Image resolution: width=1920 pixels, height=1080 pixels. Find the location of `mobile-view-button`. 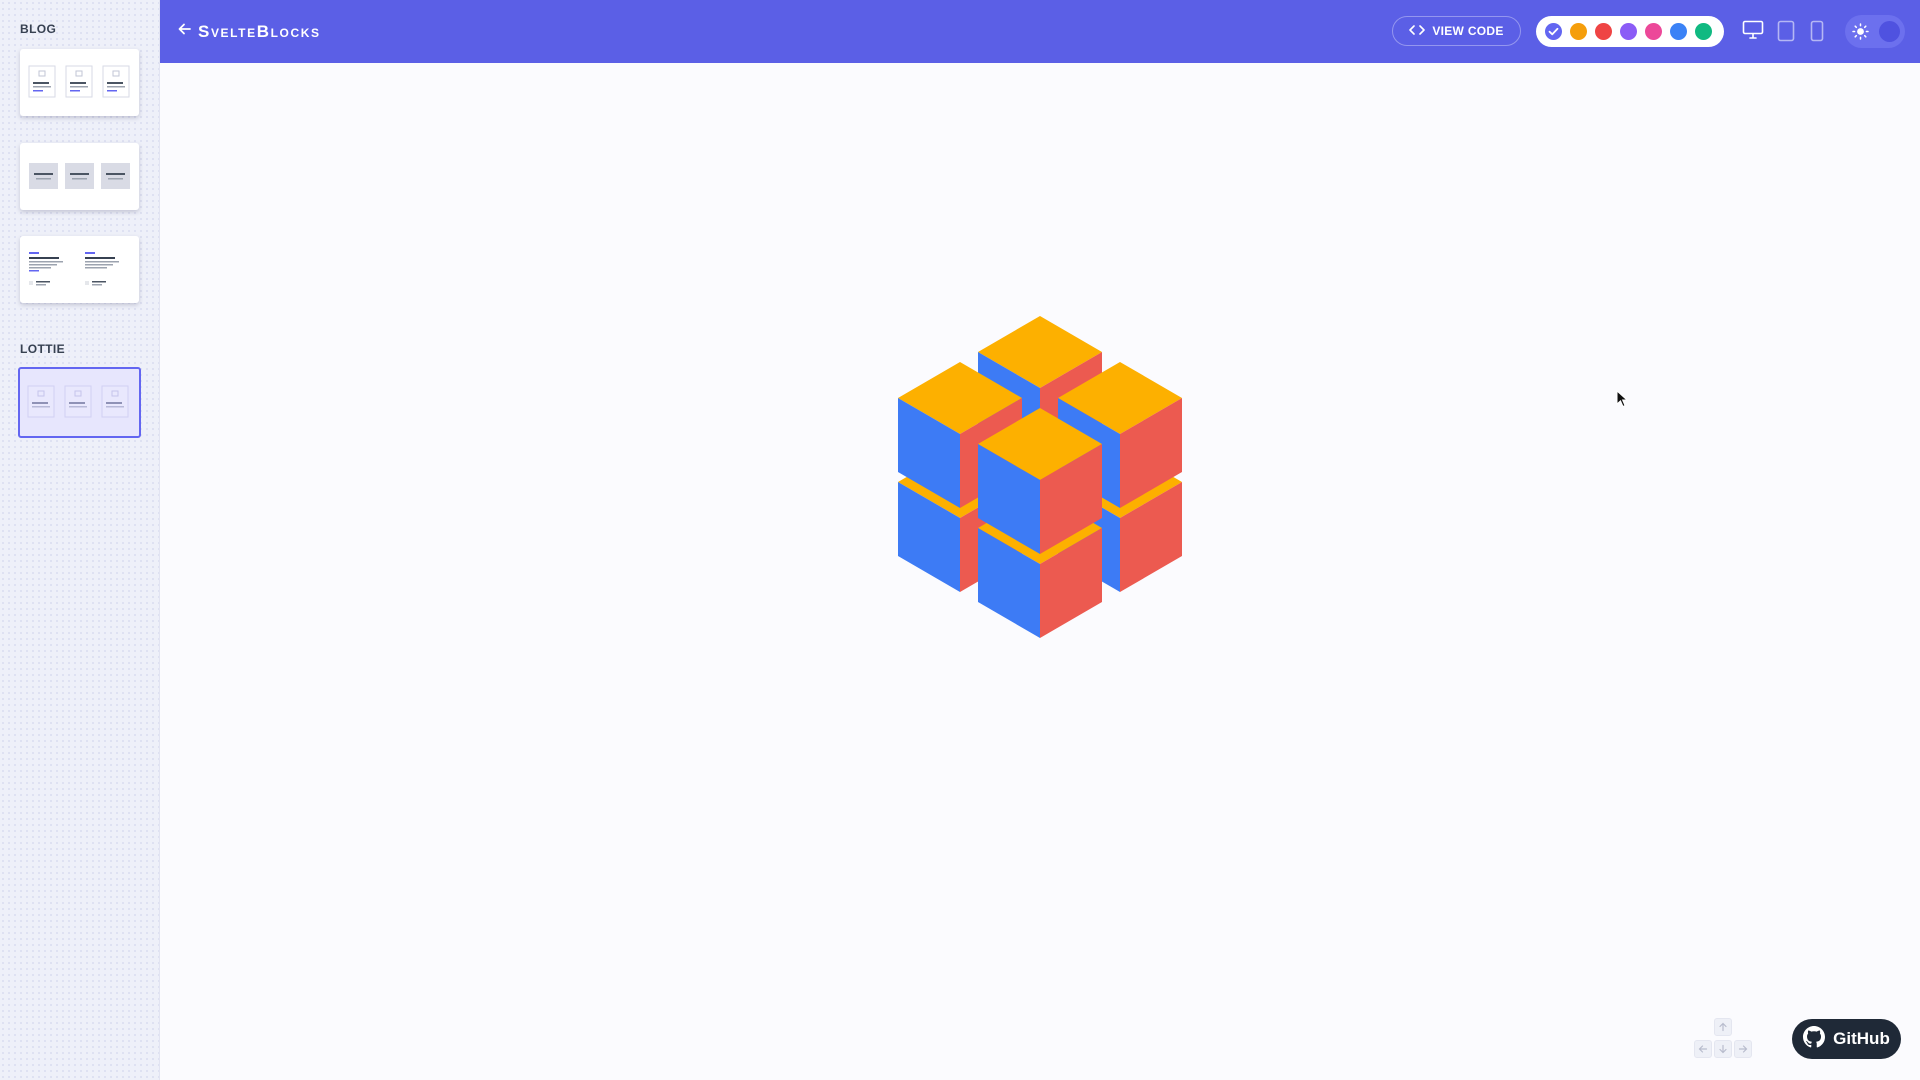

mobile-view-button is located at coordinates (1817, 33).